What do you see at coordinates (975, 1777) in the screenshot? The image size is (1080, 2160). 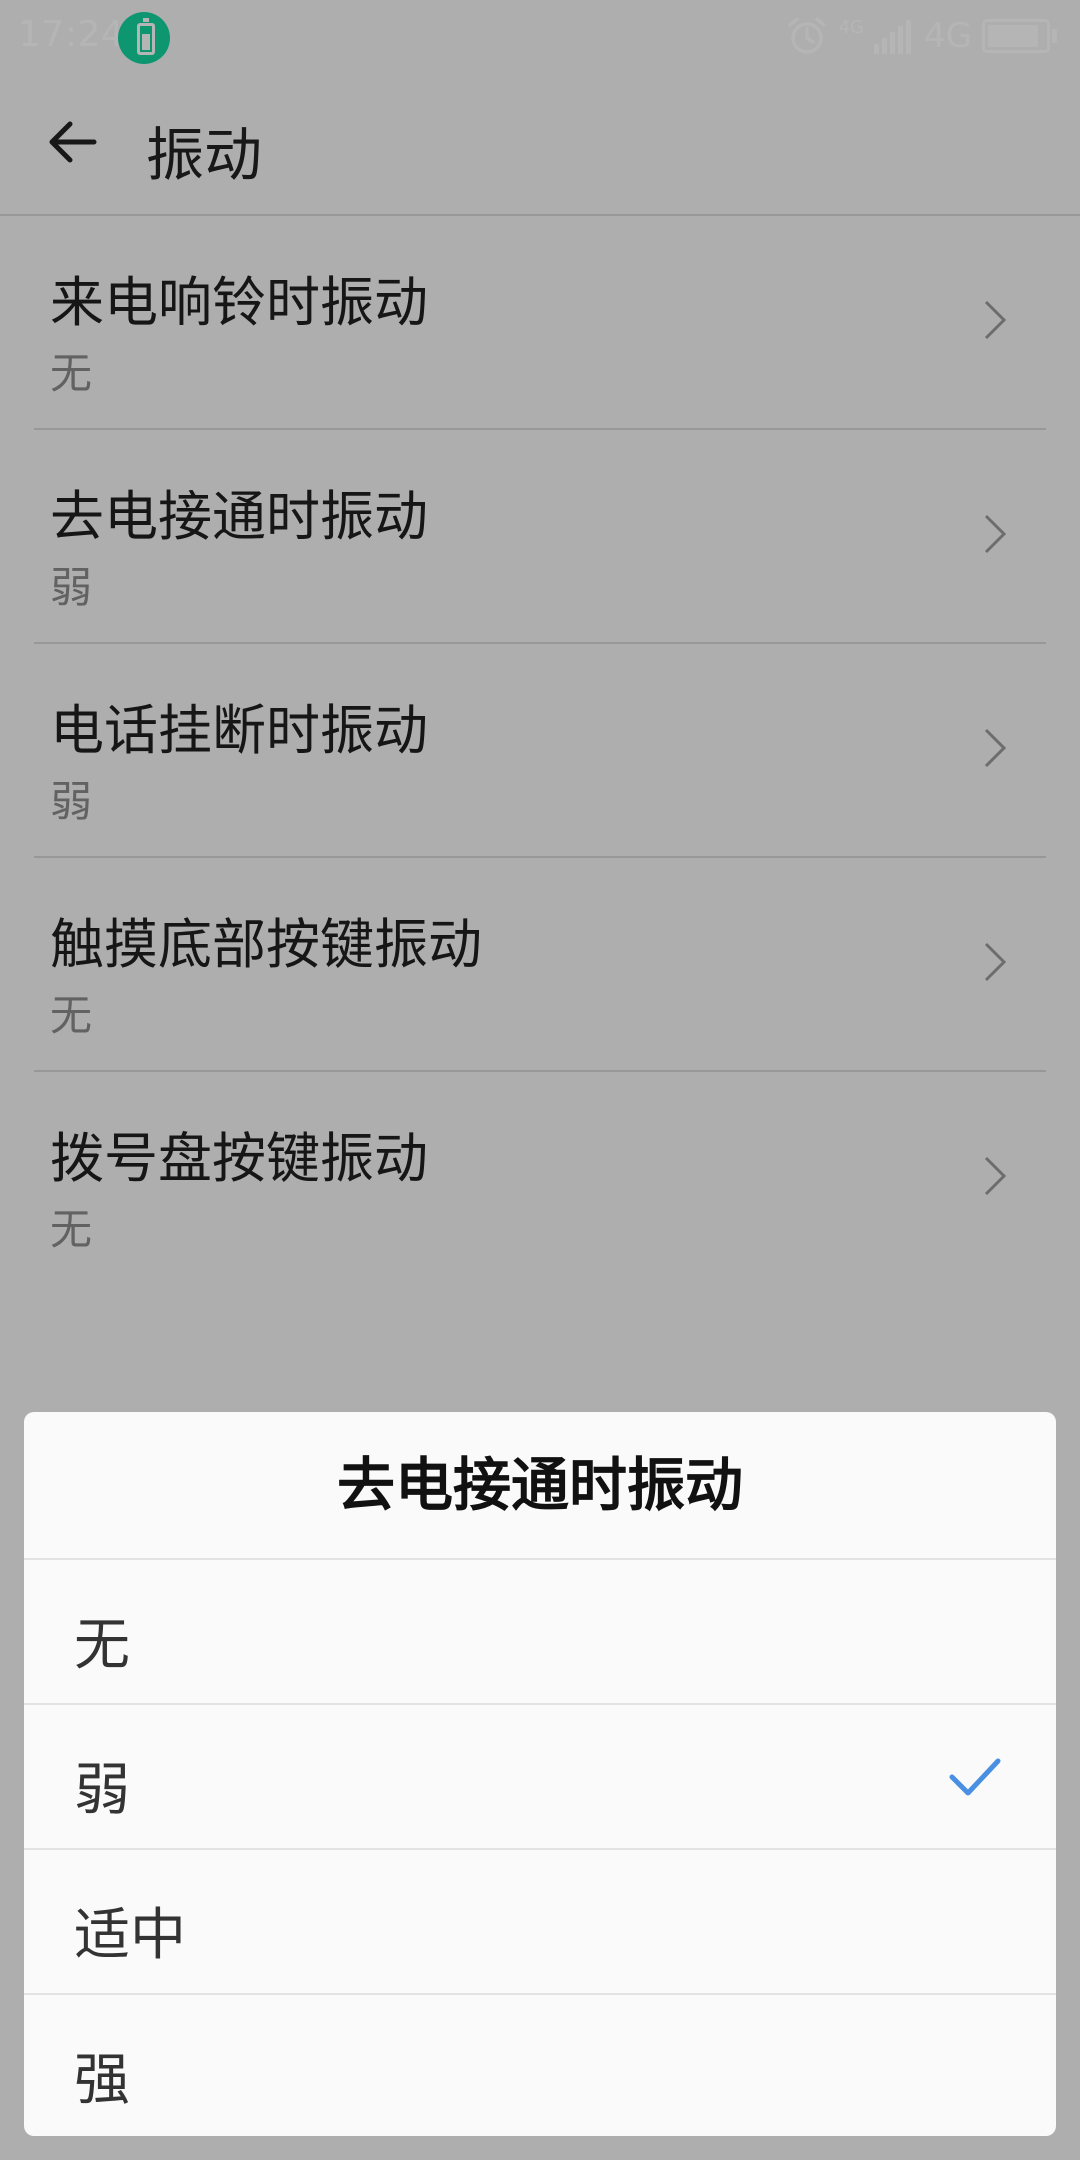 I see `check-icon` at bounding box center [975, 1777].